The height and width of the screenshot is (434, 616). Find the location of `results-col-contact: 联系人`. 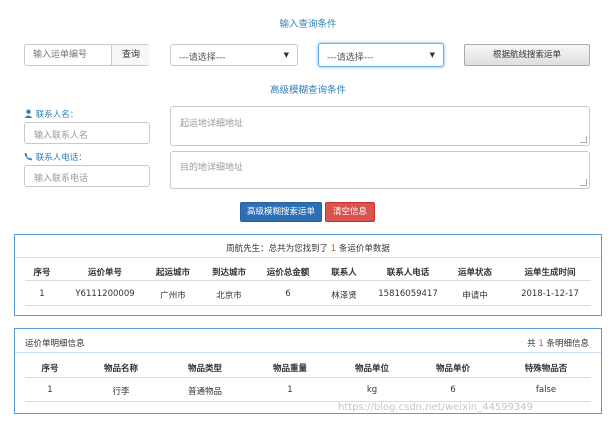

results-col-contact: 联系人 is located at coordinates (344, 273).